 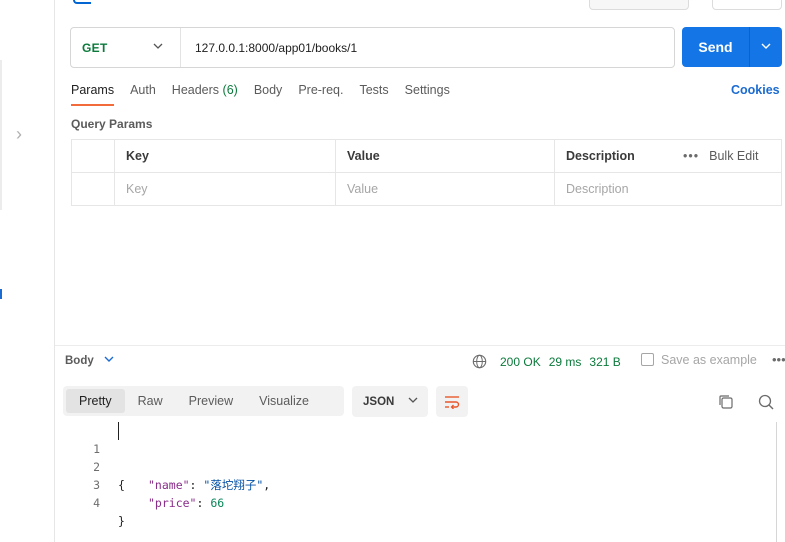 I want to click on code-line: 2 "name": "落坨翔子",, so click(x=416, y=466).